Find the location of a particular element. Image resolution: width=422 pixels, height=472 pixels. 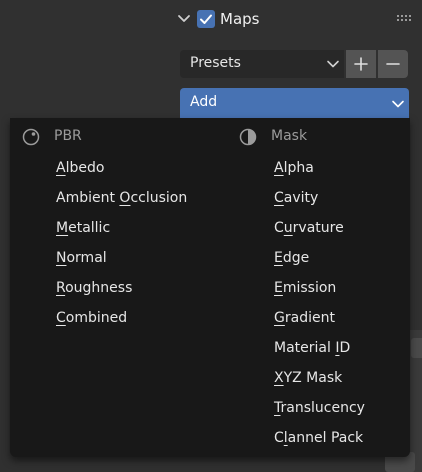

menu-item-roughness: Roughness is located at coordinates (94, 288).